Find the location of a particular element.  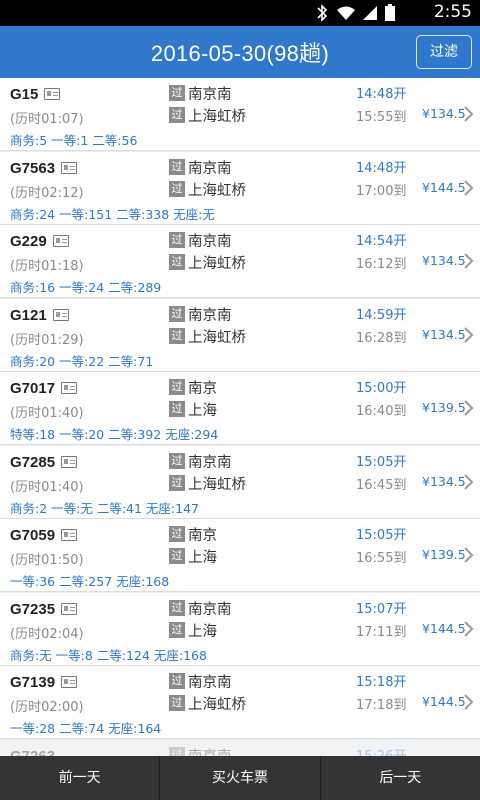

bluetooth-icon is located at coordinates (322, 13).